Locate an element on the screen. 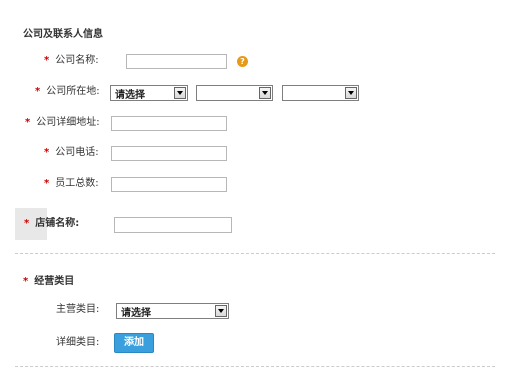 This screenshot has width=508, height=370. detail-category-label: 详细类目: is located at coordinates (78, 342).